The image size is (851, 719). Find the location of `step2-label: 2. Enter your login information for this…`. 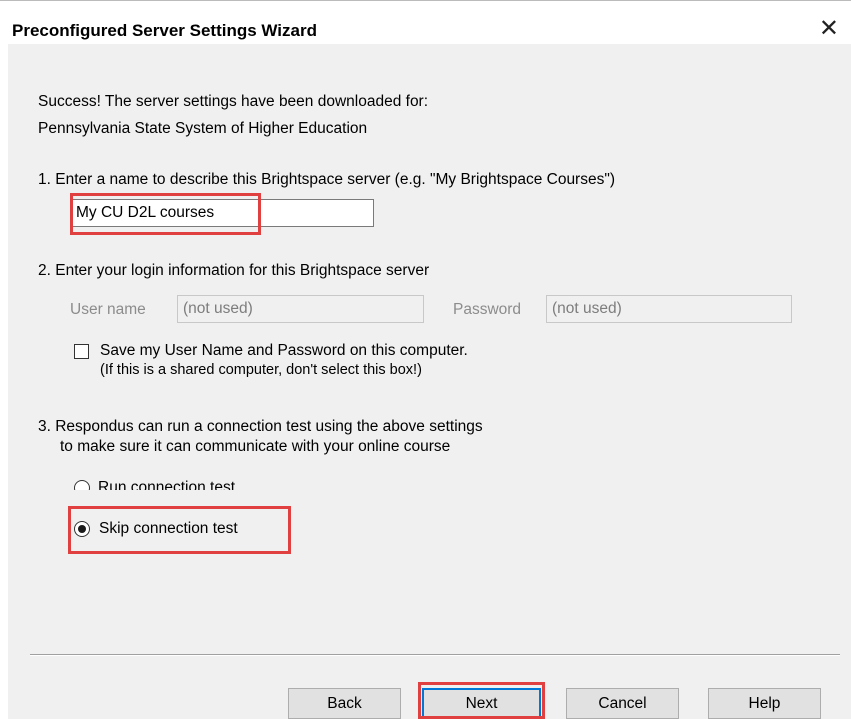

step2-label: 2. Enter your login information for this… is located at coordinates (234, 270).